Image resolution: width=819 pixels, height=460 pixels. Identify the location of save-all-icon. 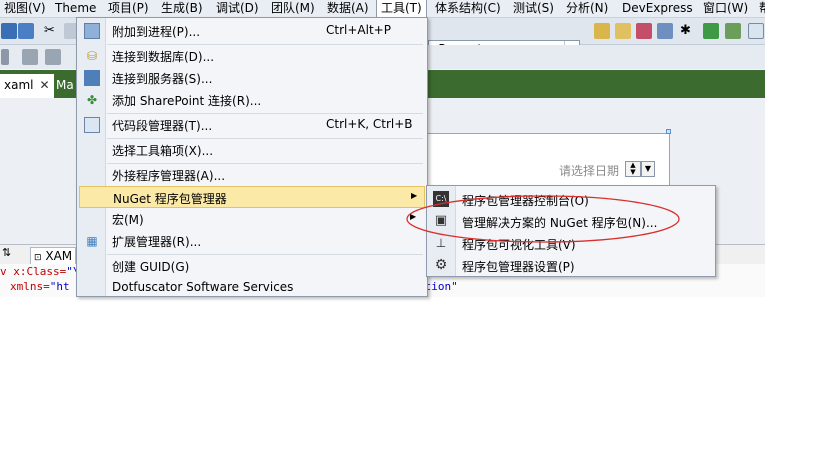
(26, 31).